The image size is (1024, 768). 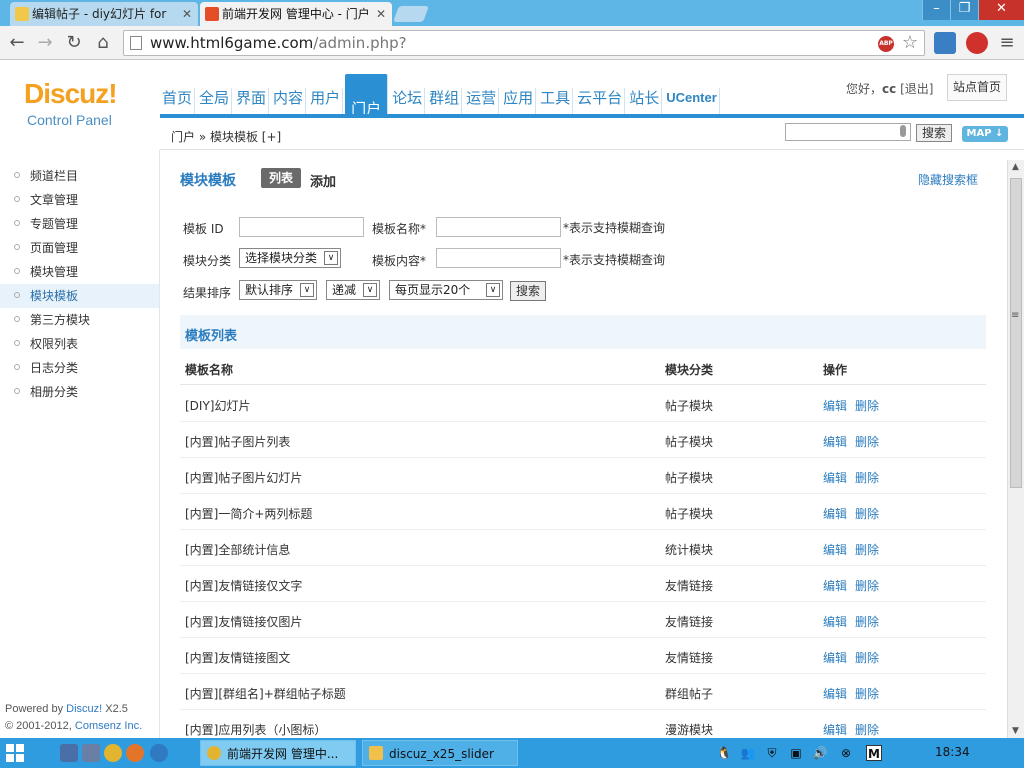 I want to click on template-content-input, so click(x=498, y=258).